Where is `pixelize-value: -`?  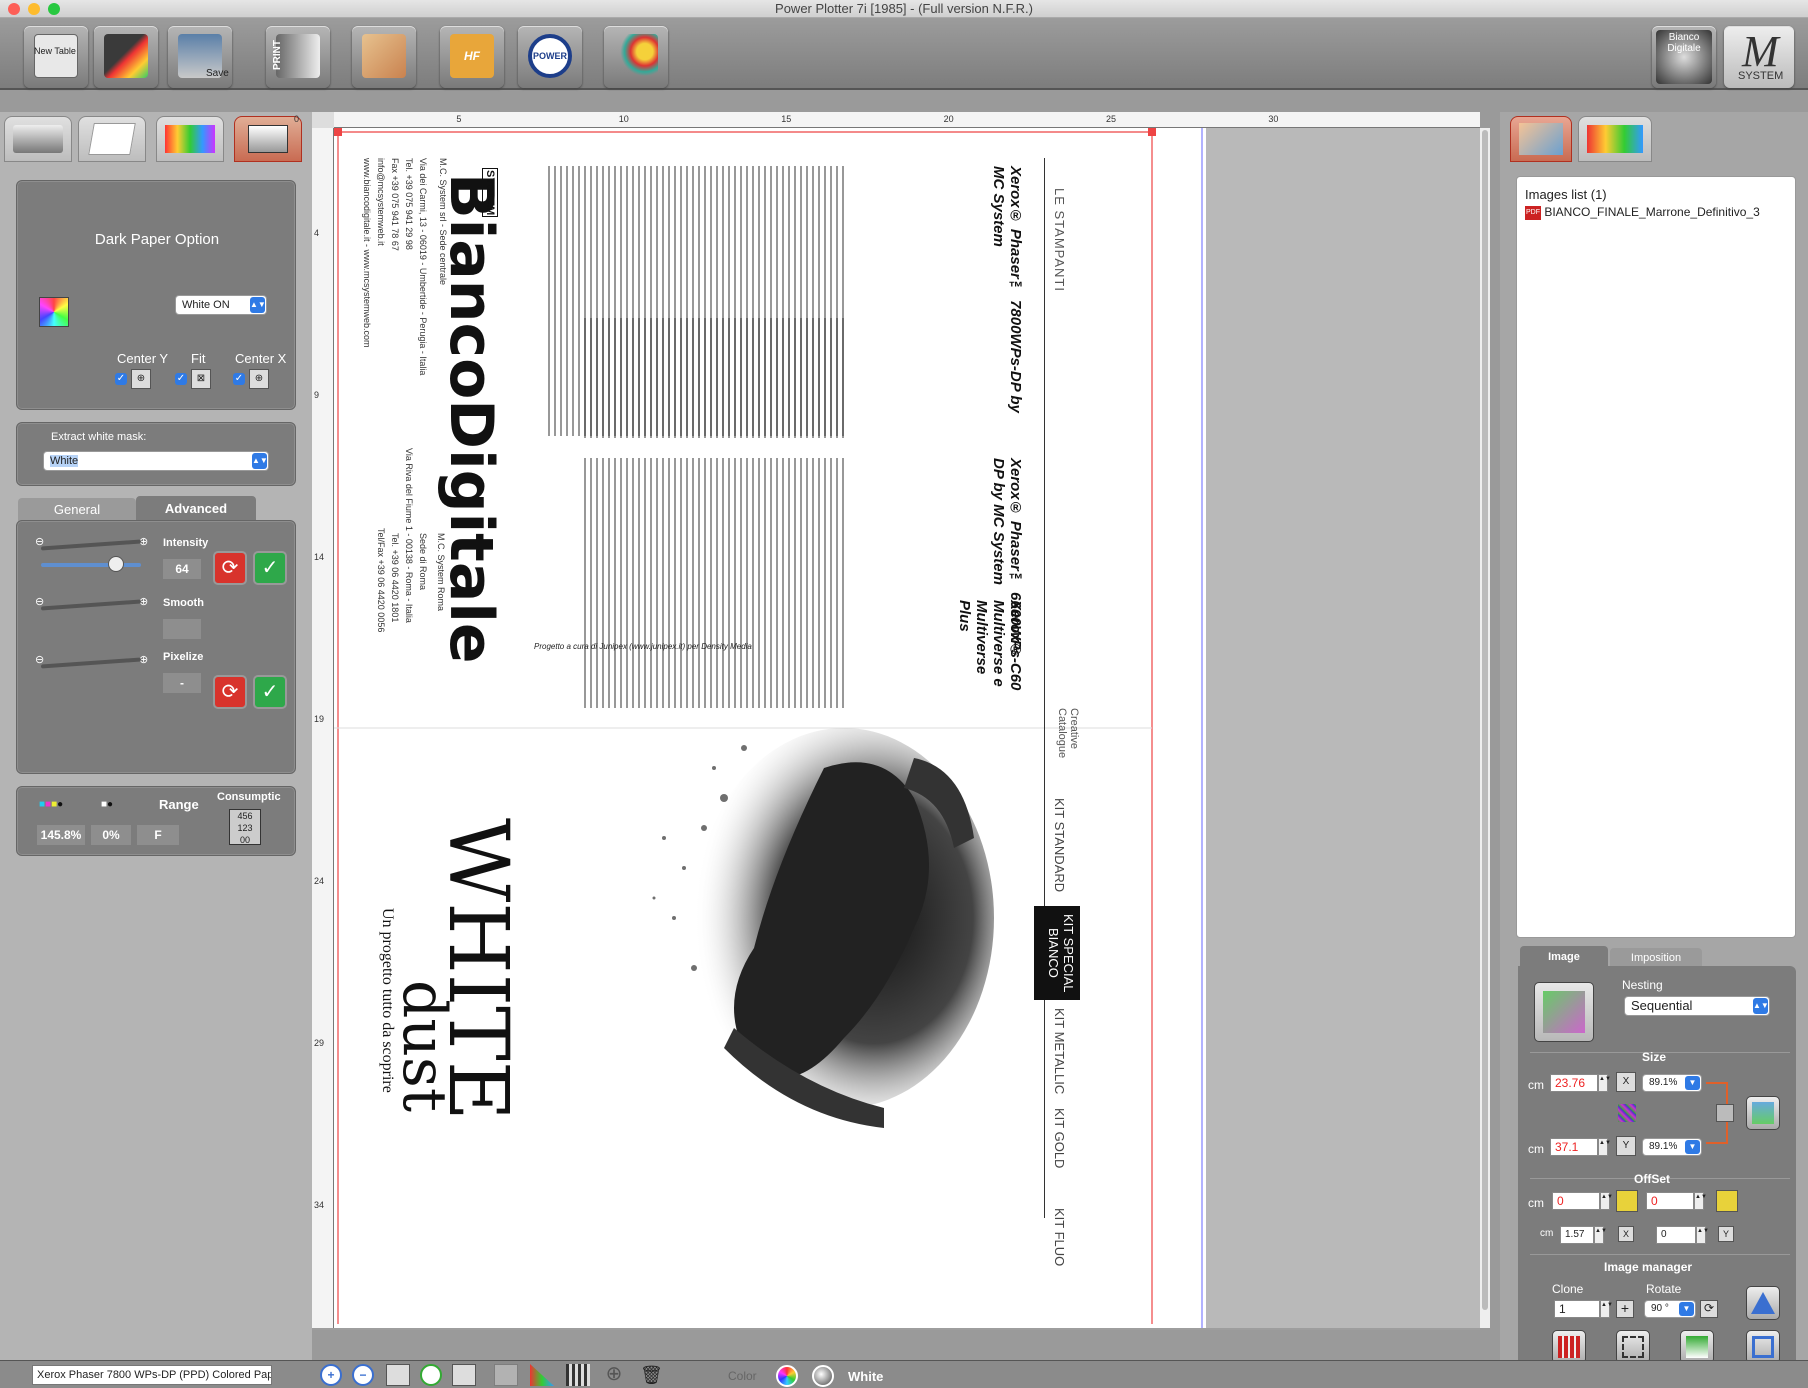
pixelize-value: - is located at coordinates (182, 683).